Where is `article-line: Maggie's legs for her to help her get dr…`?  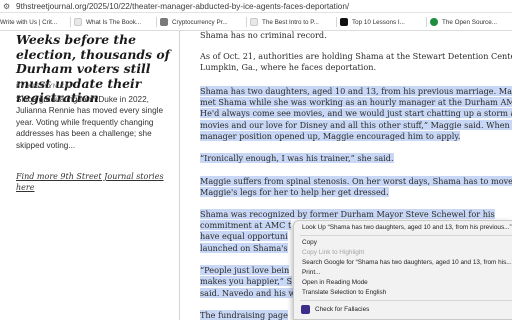
article-line: Maggie's legs for her to help her get dr… is located at coordinates (294, 192).